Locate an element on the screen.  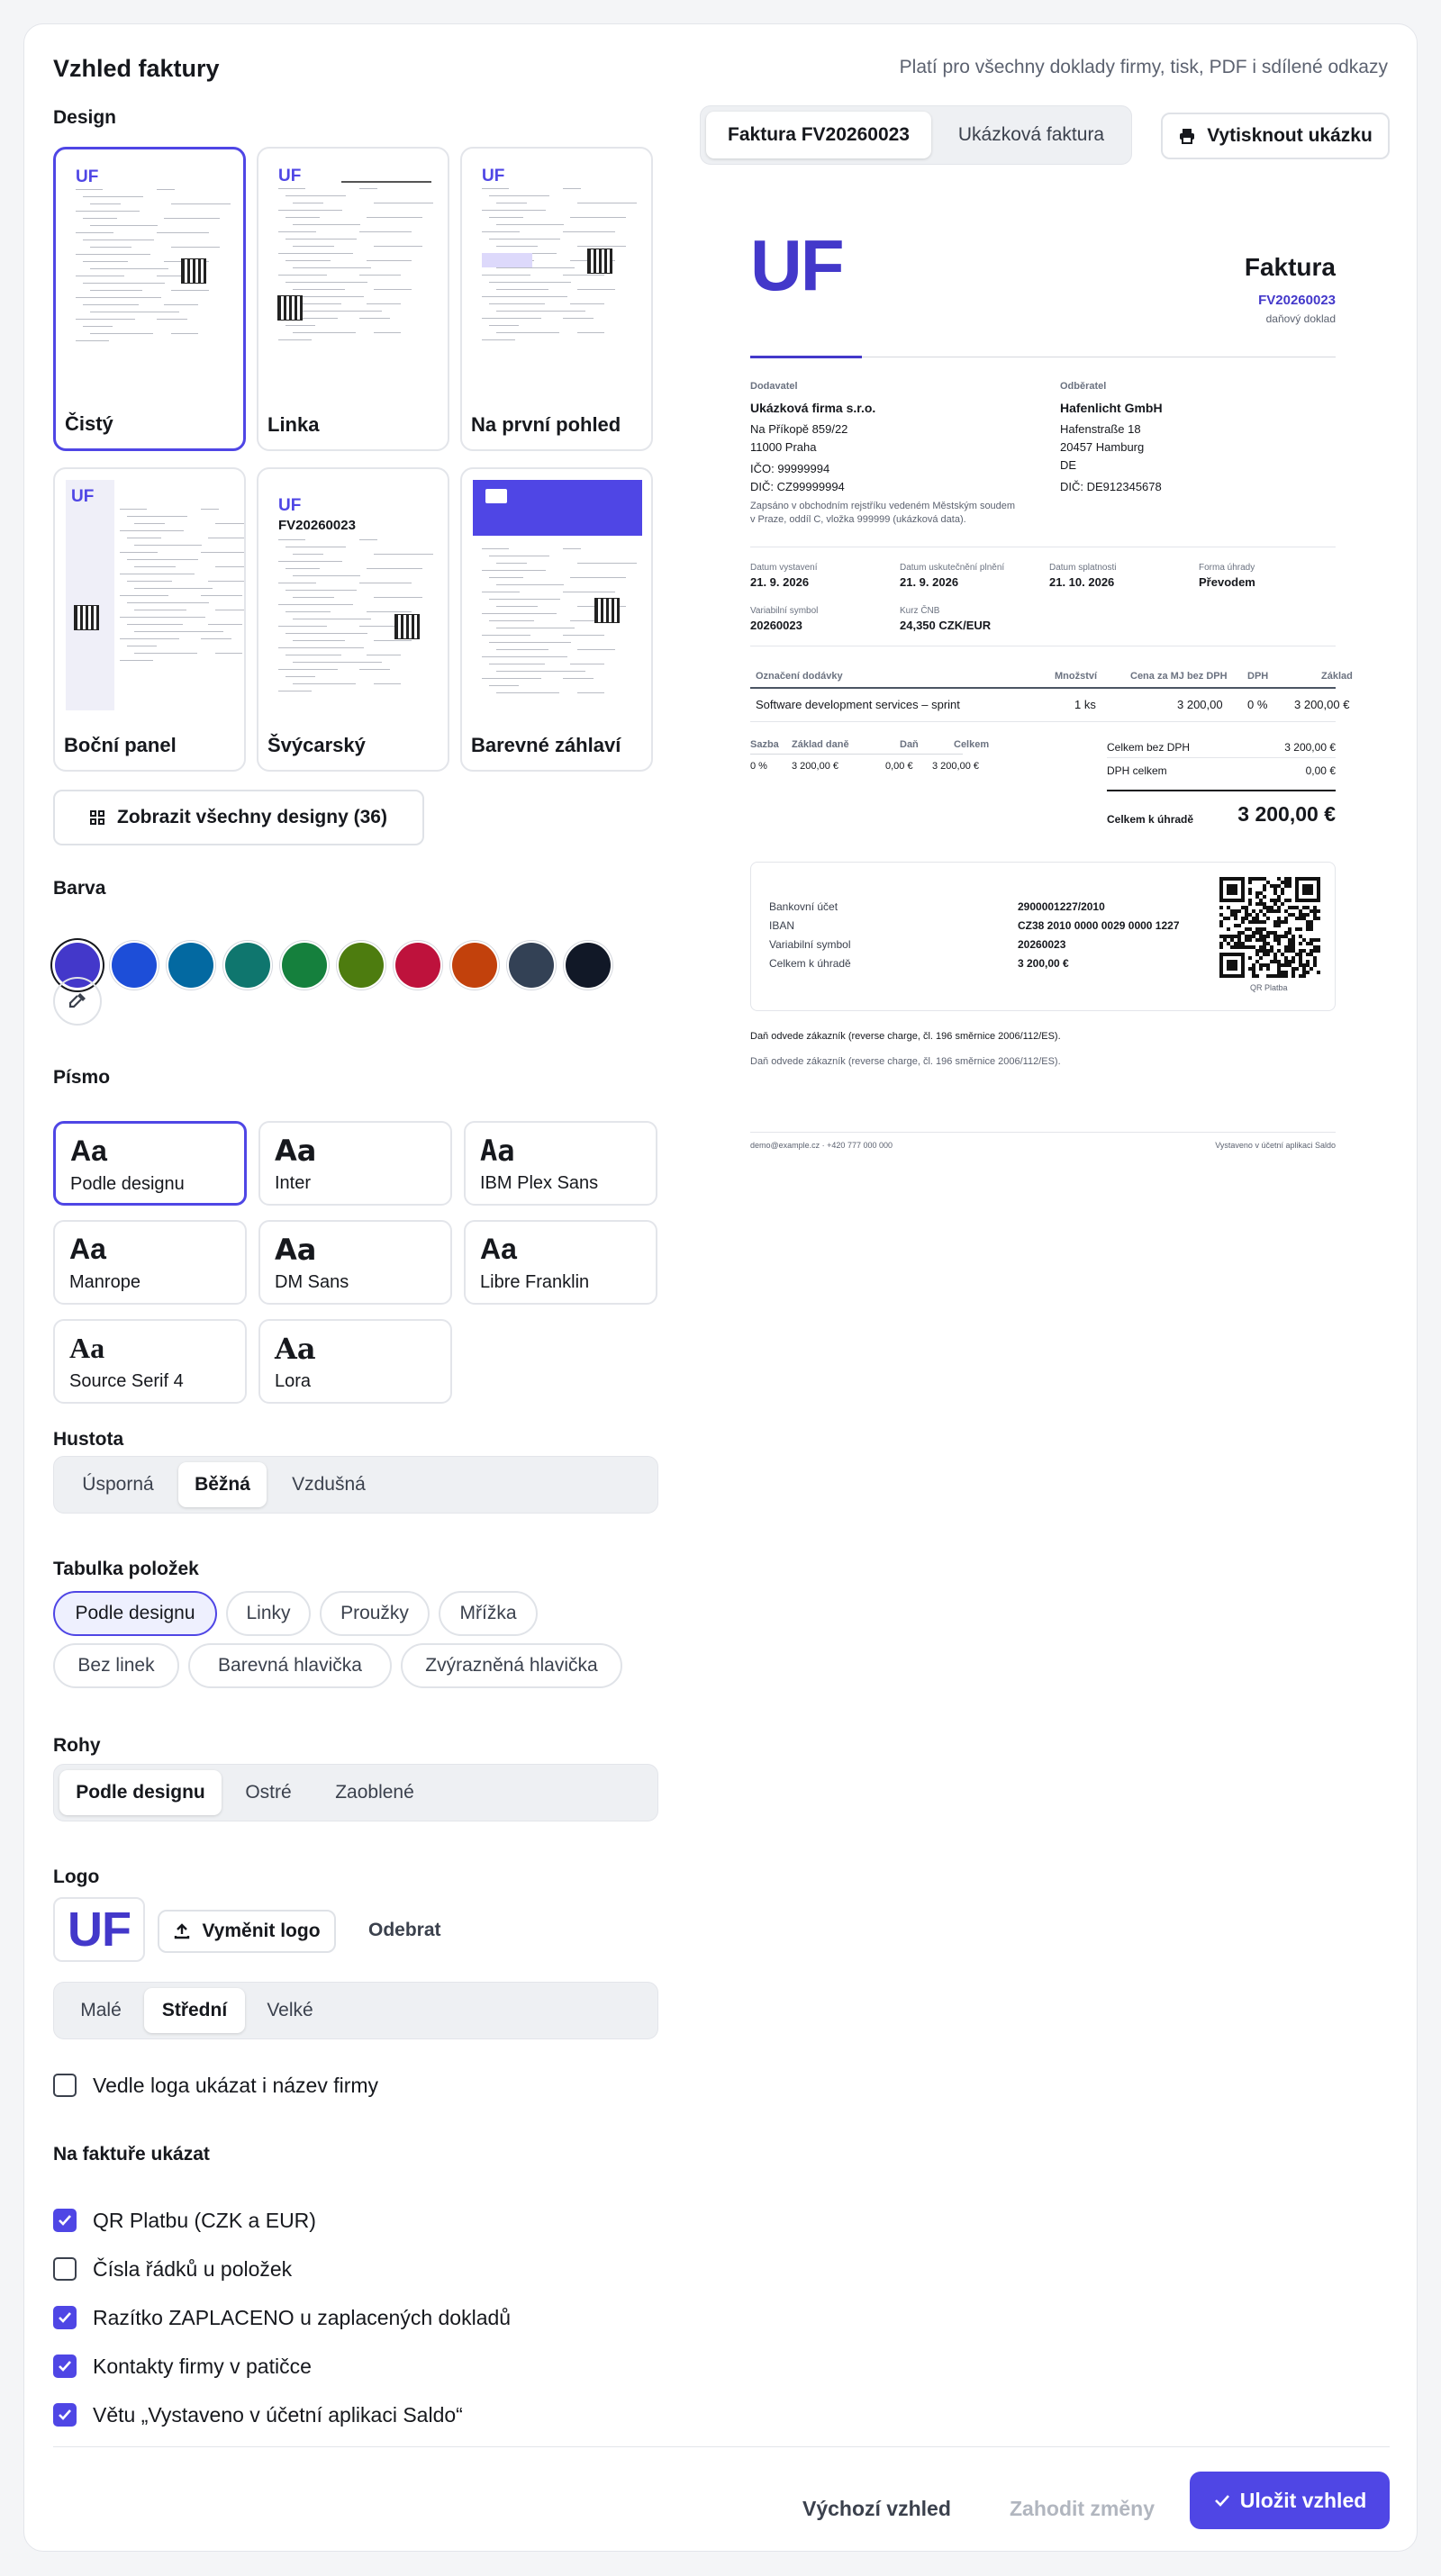
table-section-label: Tabulka položek is located at coordinates (126, 1569).